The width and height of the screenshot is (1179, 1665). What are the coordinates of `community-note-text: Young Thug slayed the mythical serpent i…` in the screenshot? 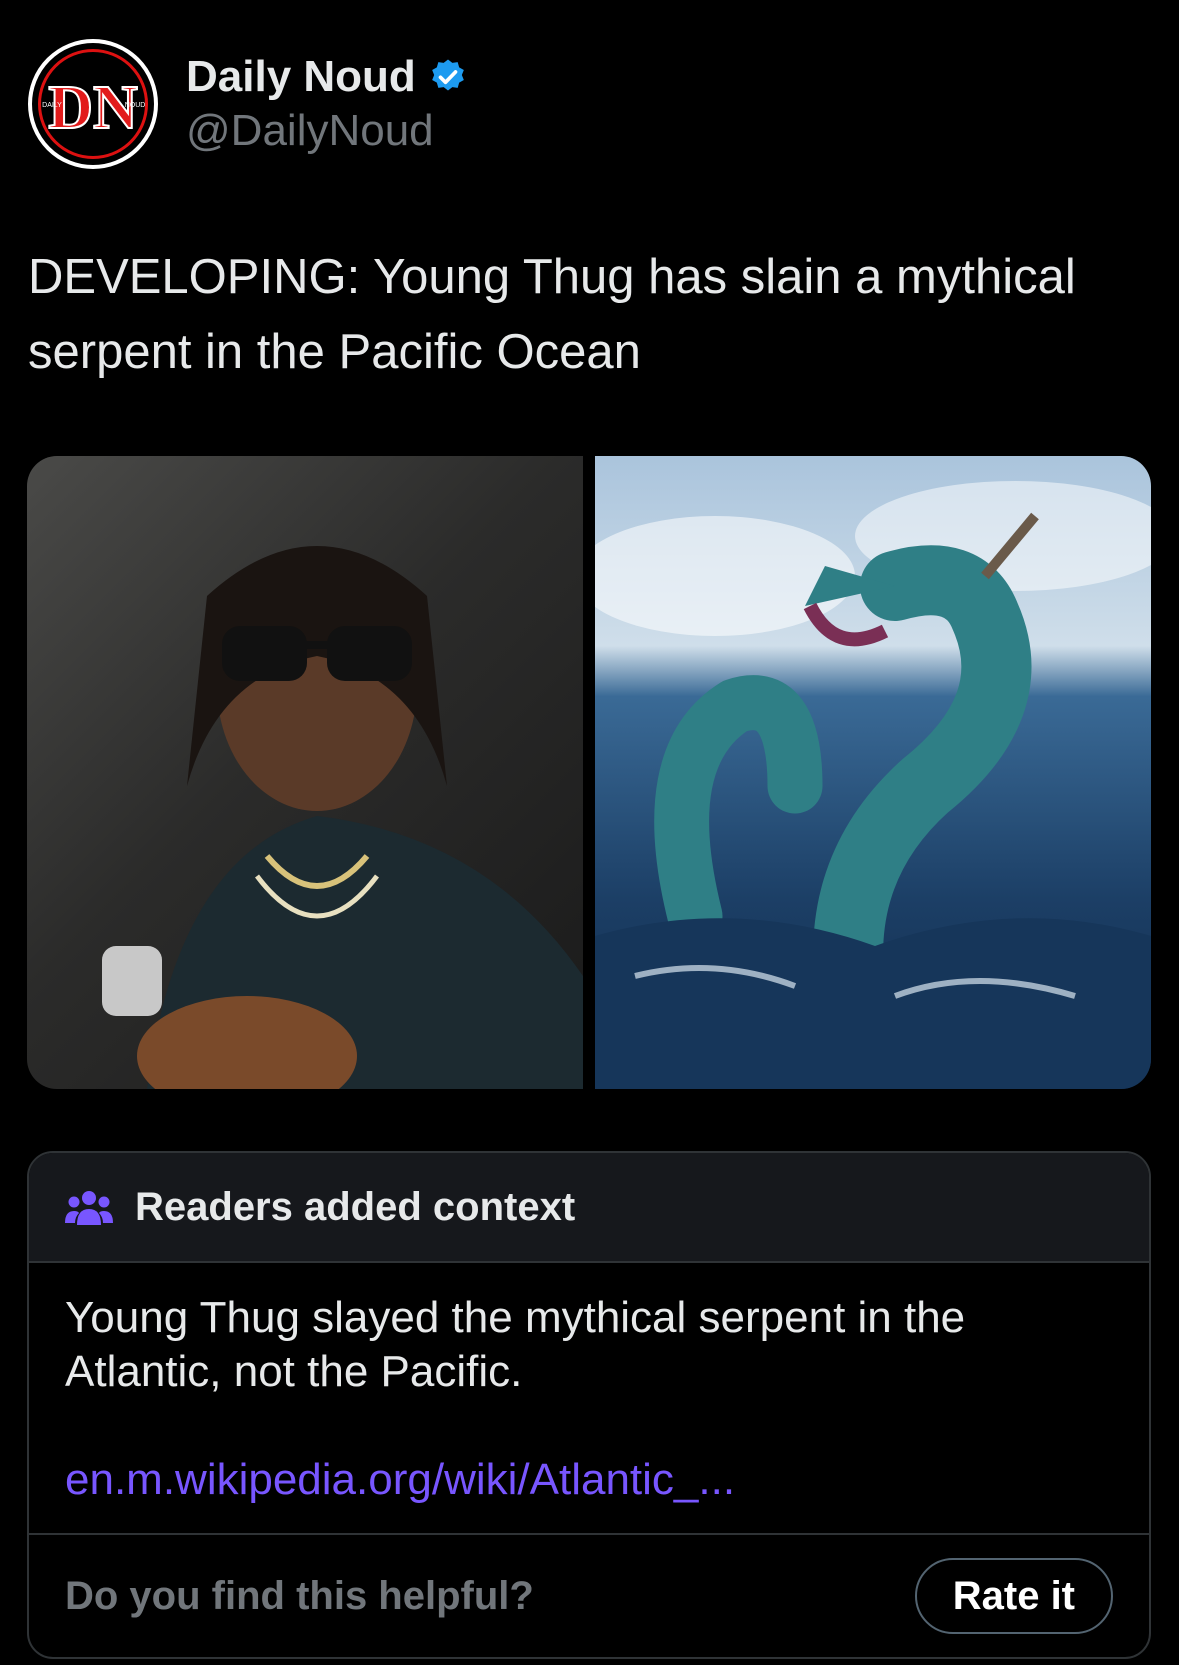 It's located at (515, 1344).